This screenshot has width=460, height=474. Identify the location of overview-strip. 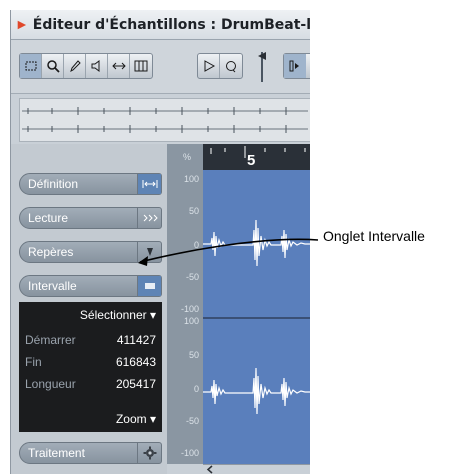
(164, 120).